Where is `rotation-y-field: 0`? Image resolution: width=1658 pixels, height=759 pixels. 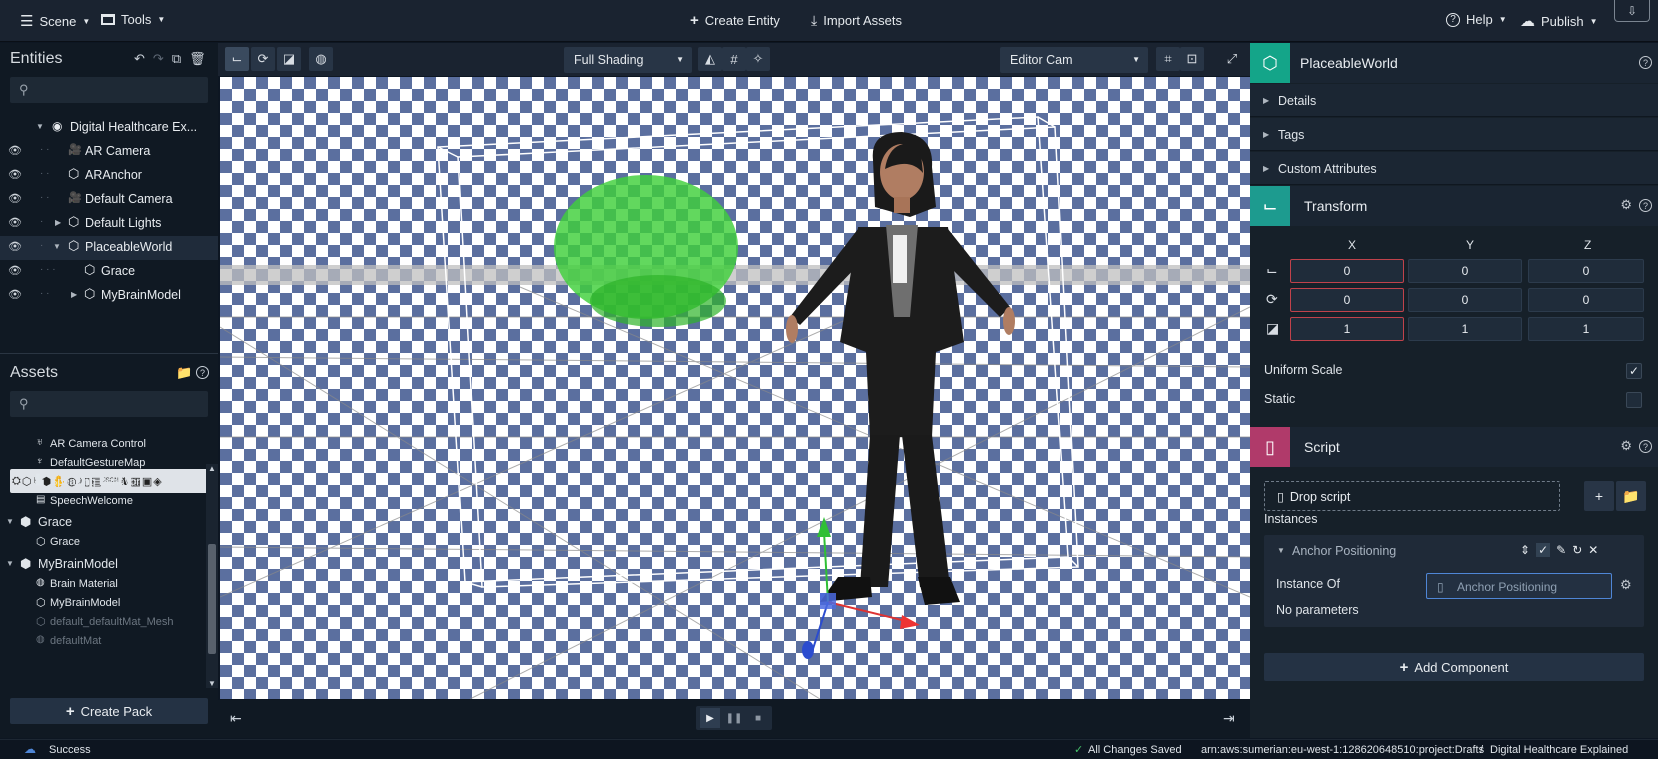
rotation-y-field: 0 is located at coordinates (1465, 300).